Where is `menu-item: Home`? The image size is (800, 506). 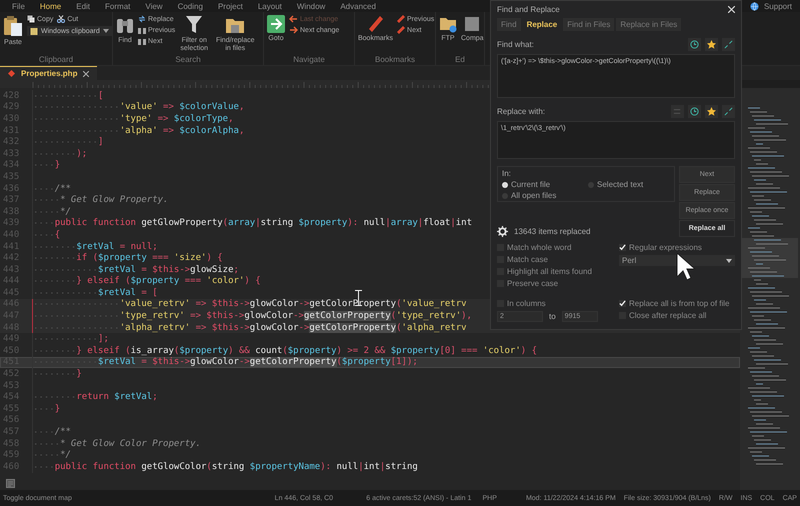 menu-item: Home is located at coordinates (51, 6).